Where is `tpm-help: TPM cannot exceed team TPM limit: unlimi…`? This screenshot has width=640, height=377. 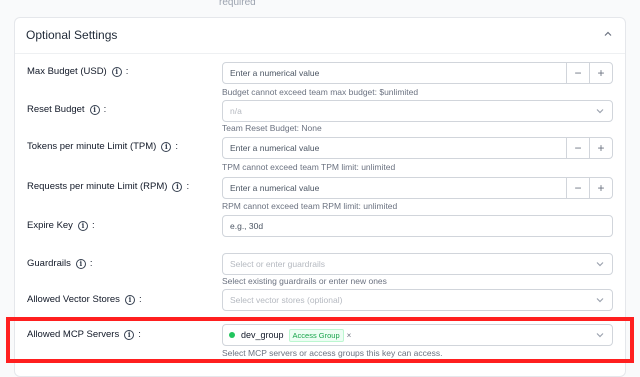
tpm-help: TPM cannot exceed team TPM limit: unlimi… is located at coordinates (309, 167).